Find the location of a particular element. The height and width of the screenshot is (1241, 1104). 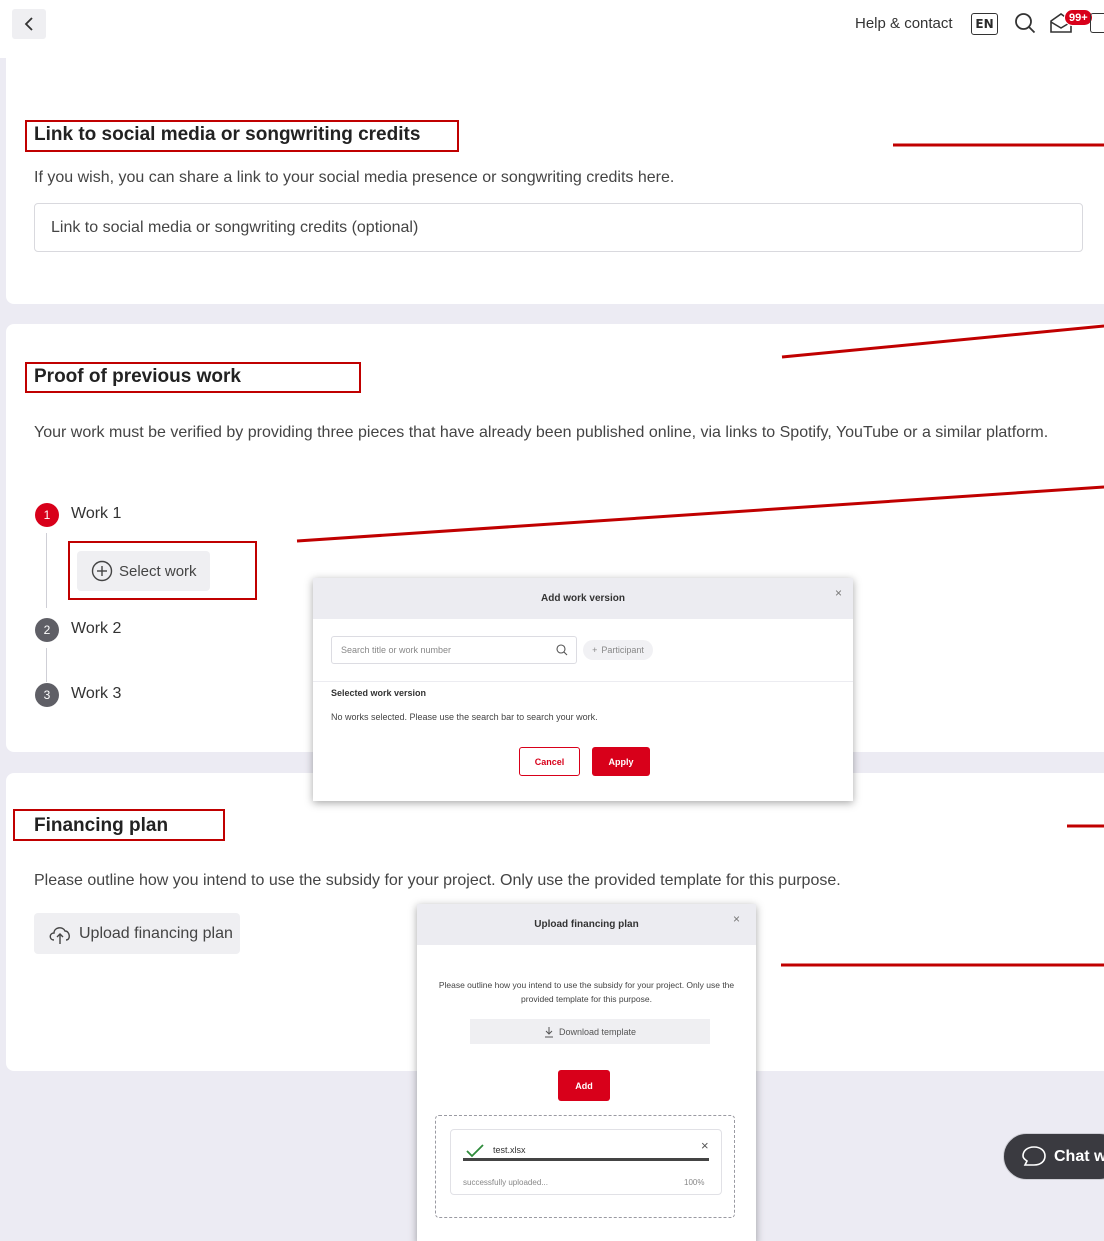

dialog-title: Upload financing plan is located at coordinates (586, 924).